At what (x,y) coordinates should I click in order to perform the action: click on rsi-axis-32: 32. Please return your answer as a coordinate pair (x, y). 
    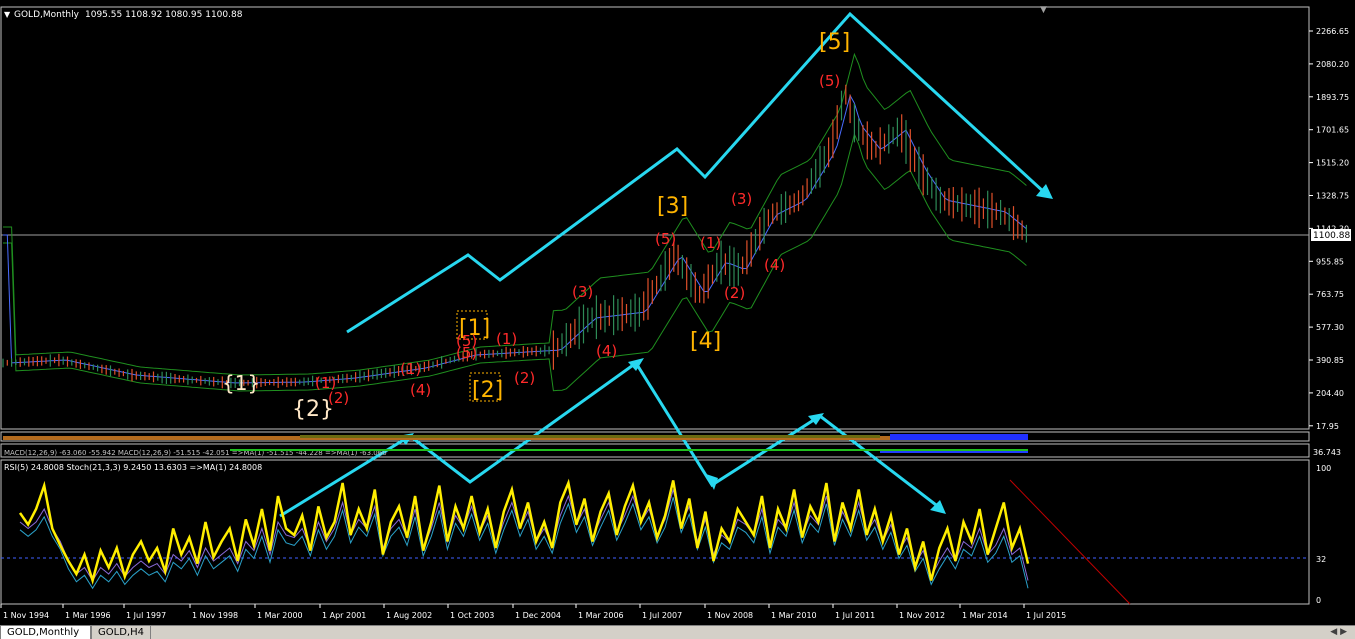
    Looking at the image, I should click on (1321, 559).